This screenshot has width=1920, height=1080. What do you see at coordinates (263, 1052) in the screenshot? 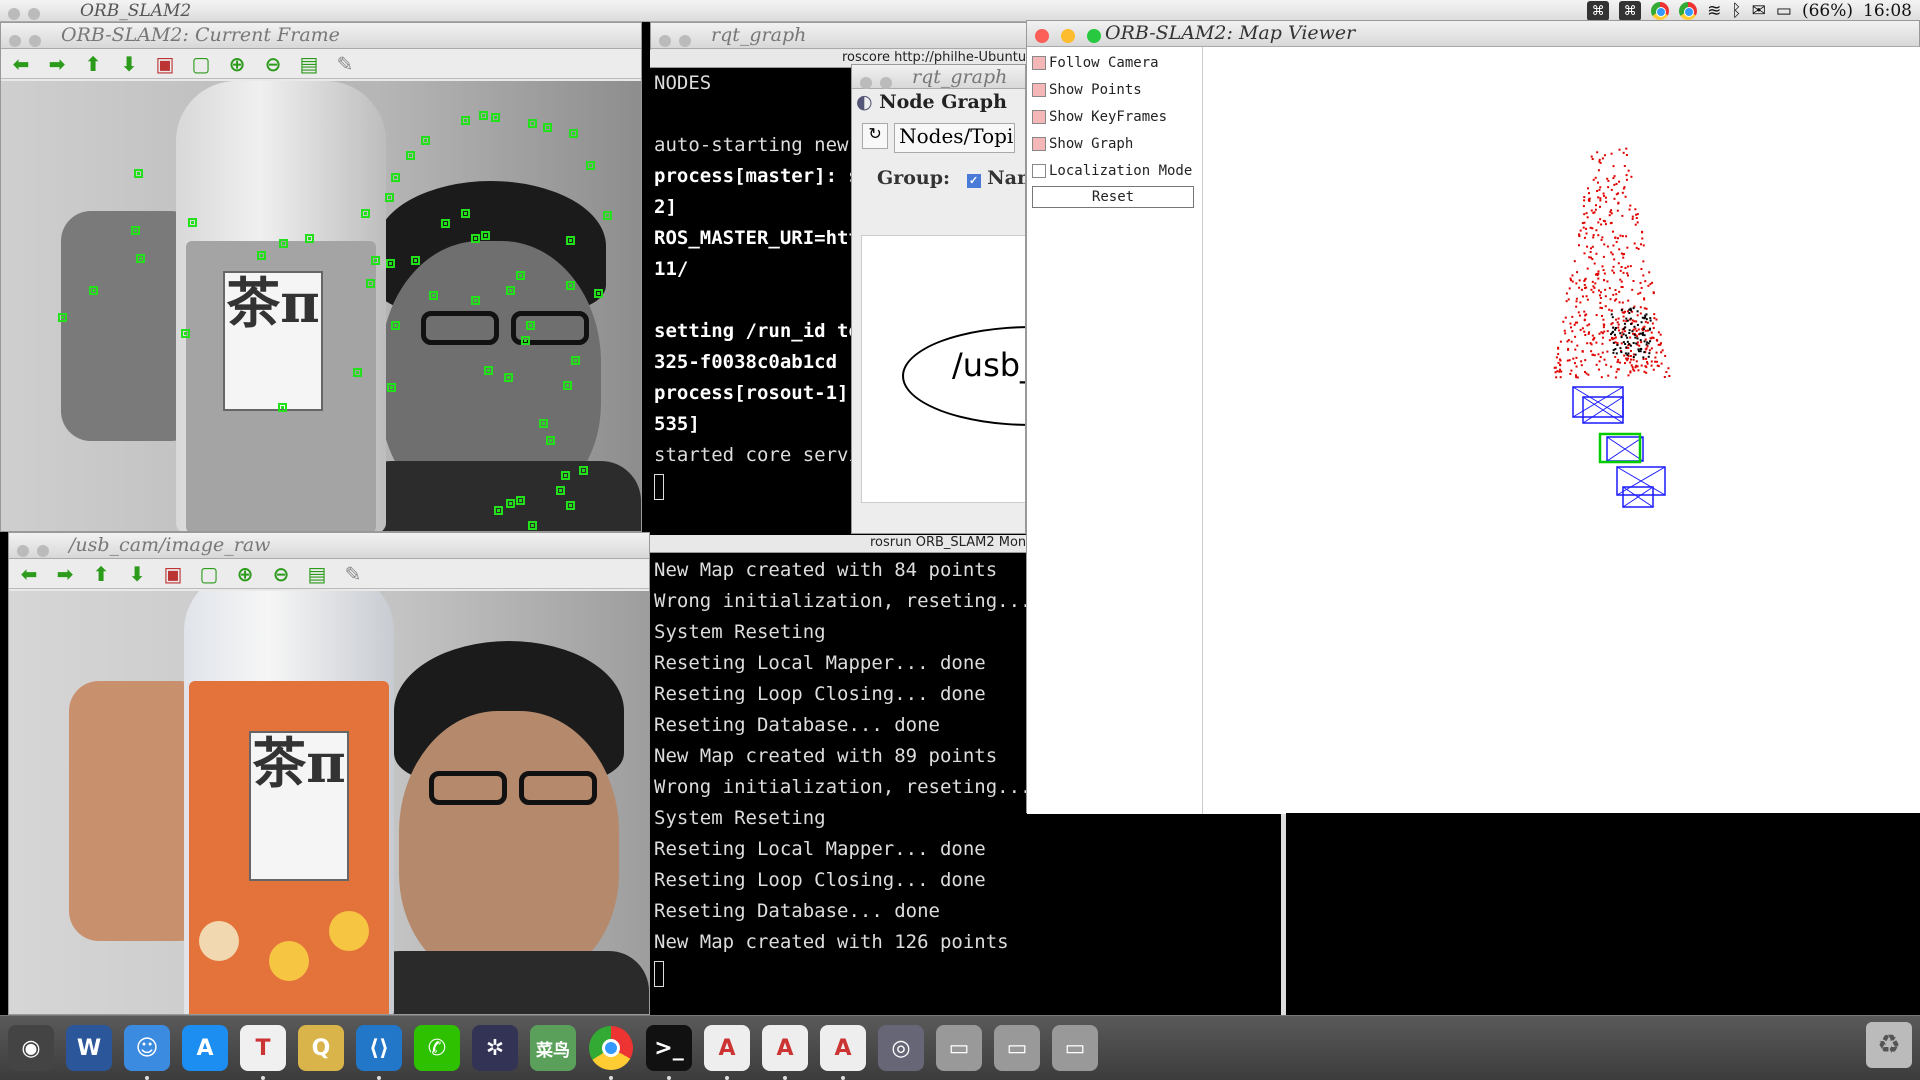
I see `typora-icon: T` at bounding box center [263, 1052].